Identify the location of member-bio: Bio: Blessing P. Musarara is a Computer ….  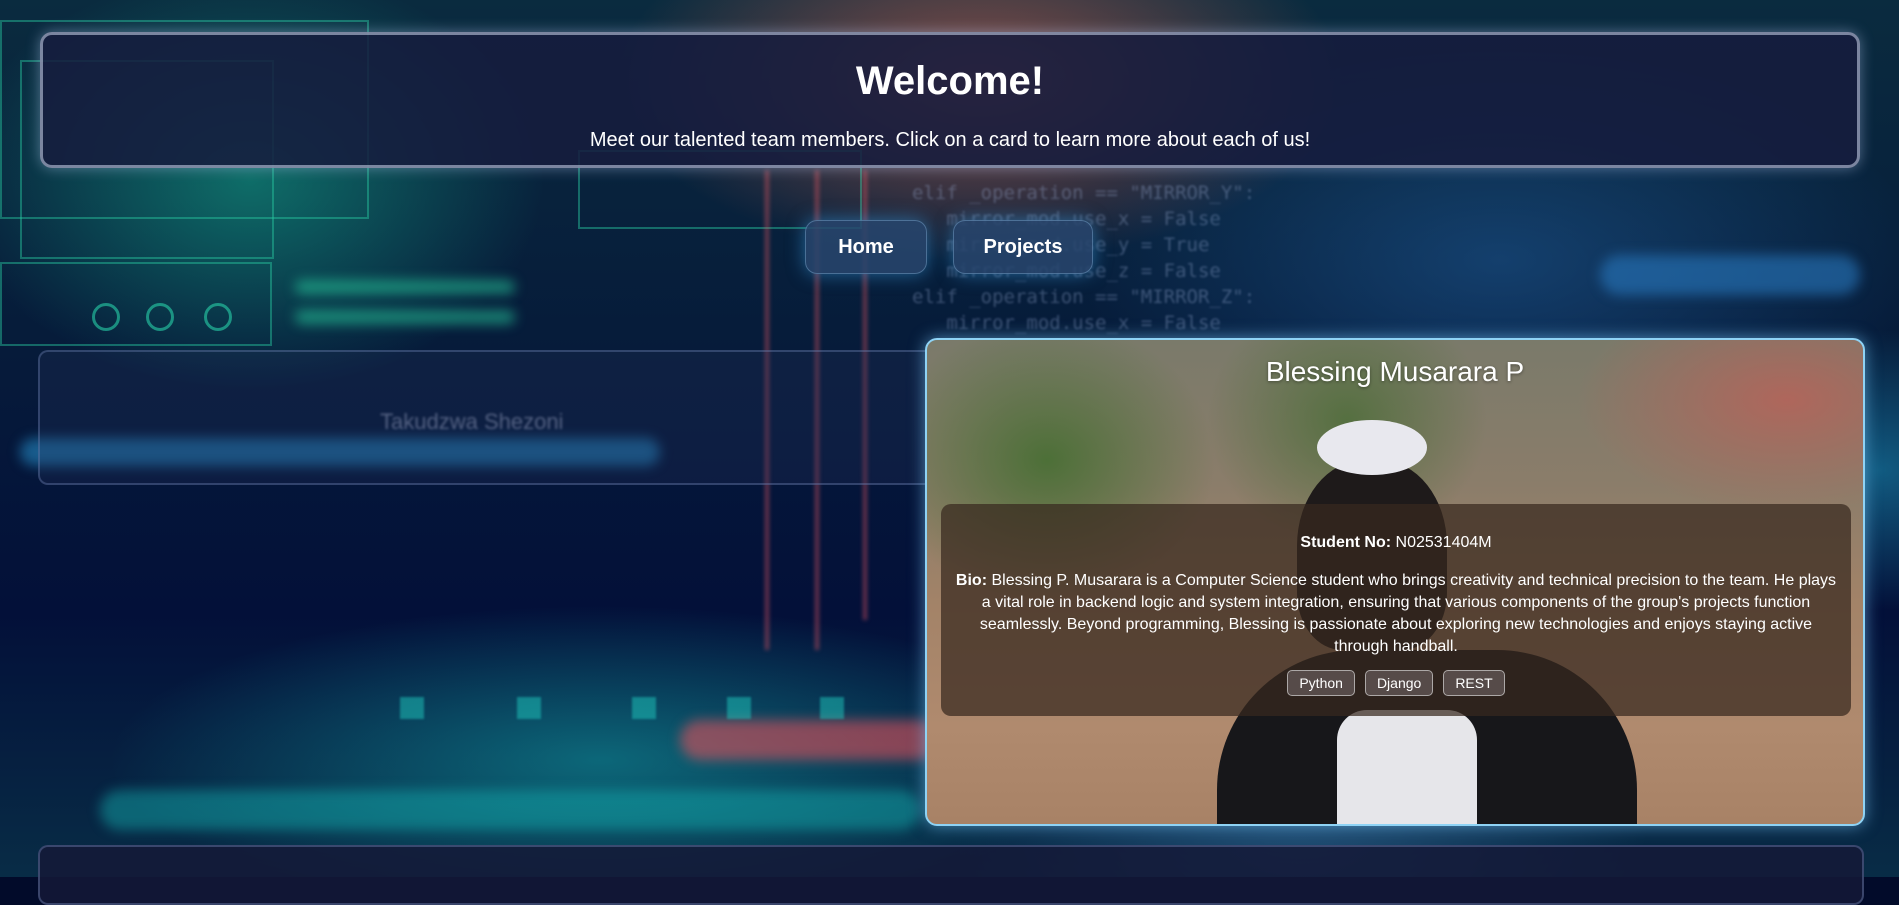
(1396, 614).